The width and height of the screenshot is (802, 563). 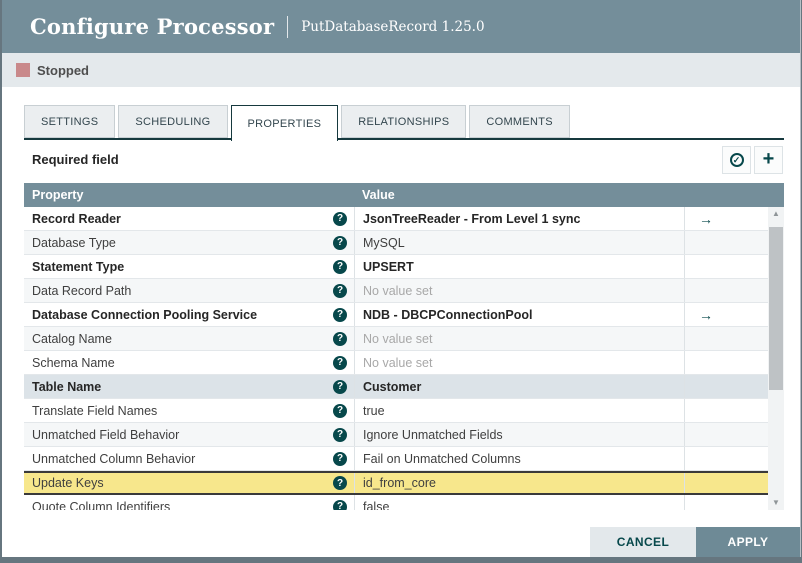 What do you see at coordinates (404, 121) in the screenshot?
I see `tab-relationships: RELATIONSHIPS` at bounding box center [404, 121].